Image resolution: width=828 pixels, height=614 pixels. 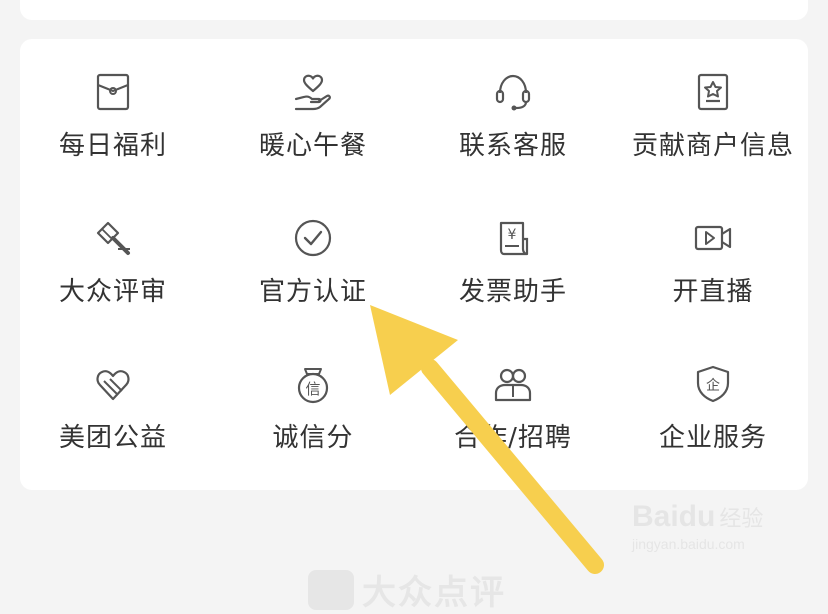 I want to click on watermark-cn: 经验, so click(x=741, y=519).